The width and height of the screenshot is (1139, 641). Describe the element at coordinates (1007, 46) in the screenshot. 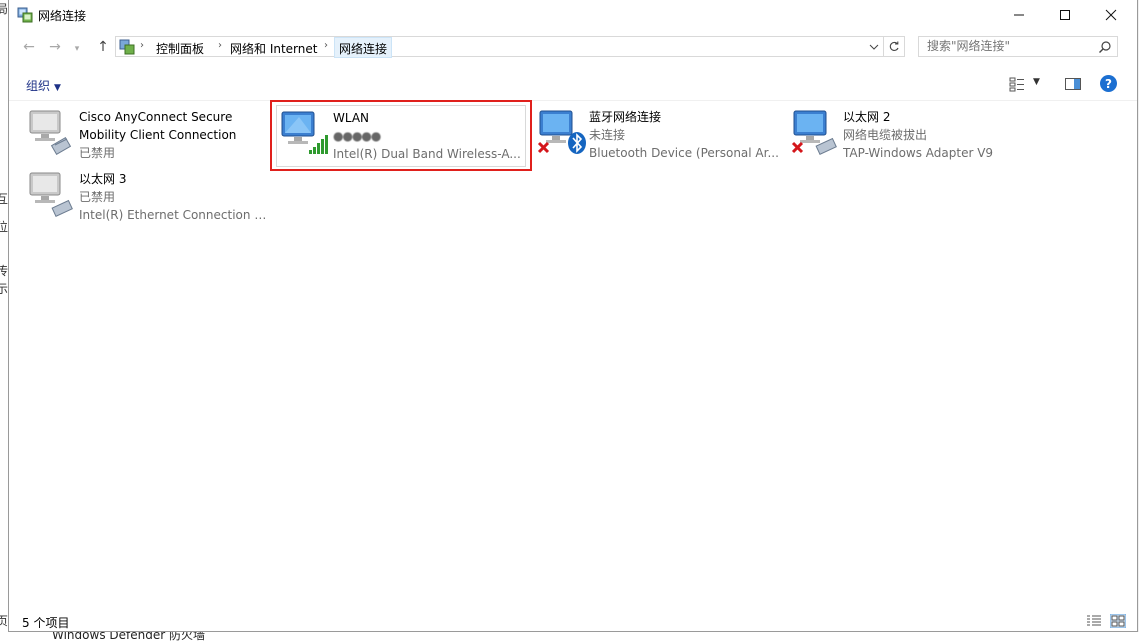

I see `search-input` at that location.